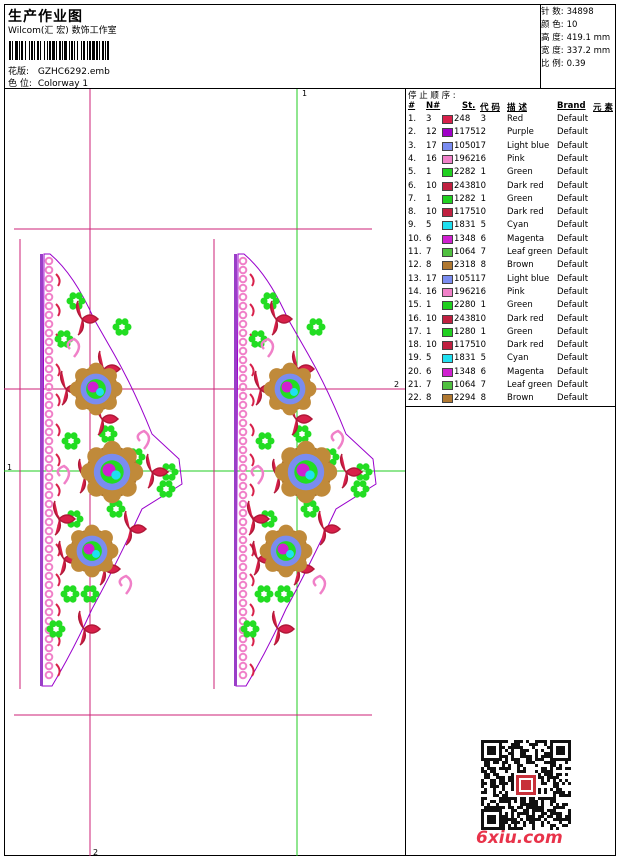 This screenshot has width=620, height=860. I want to click on legend-row: 10. 6 1348 6 Magenta Default, so click(511, 239).